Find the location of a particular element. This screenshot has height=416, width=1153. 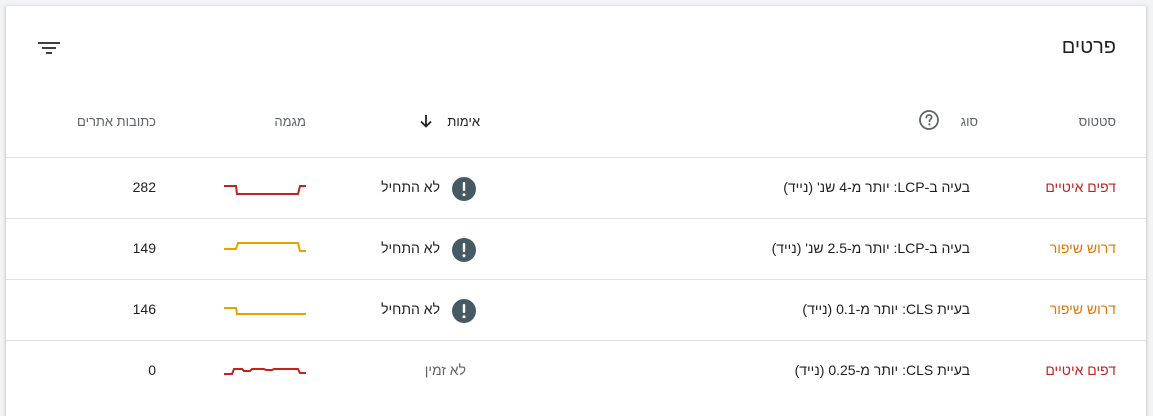

filter-button is located at coordinates (49, 48).